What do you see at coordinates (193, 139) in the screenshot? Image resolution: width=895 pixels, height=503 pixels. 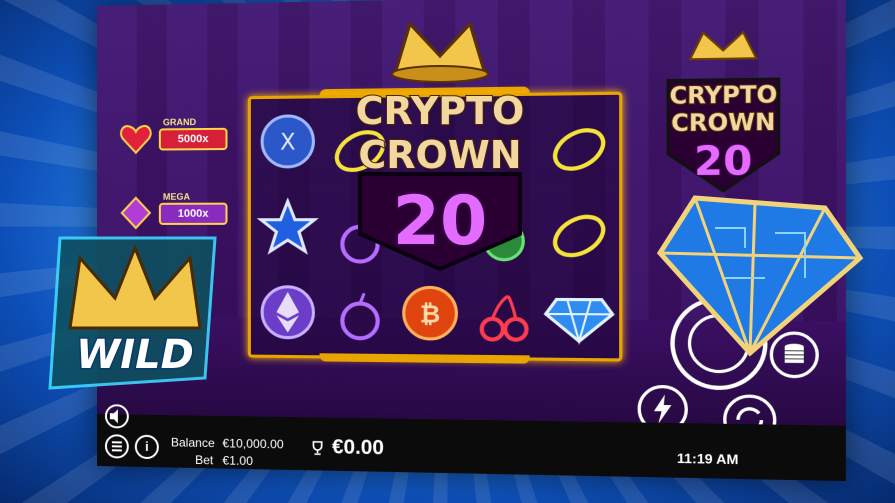 I see `jackpot-grand-value: 5000x` at bounding box center [193, 139].